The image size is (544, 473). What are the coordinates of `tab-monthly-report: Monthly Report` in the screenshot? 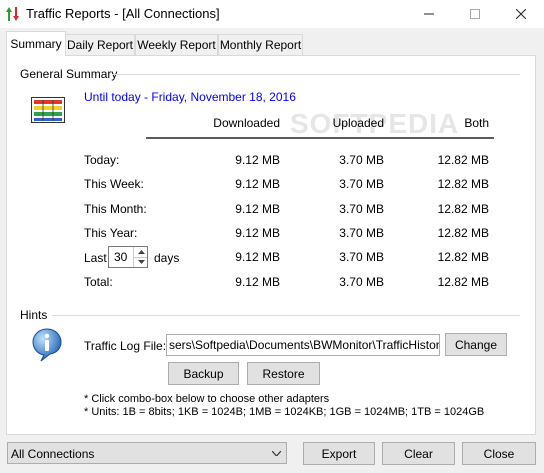 It's located at (260, 44).